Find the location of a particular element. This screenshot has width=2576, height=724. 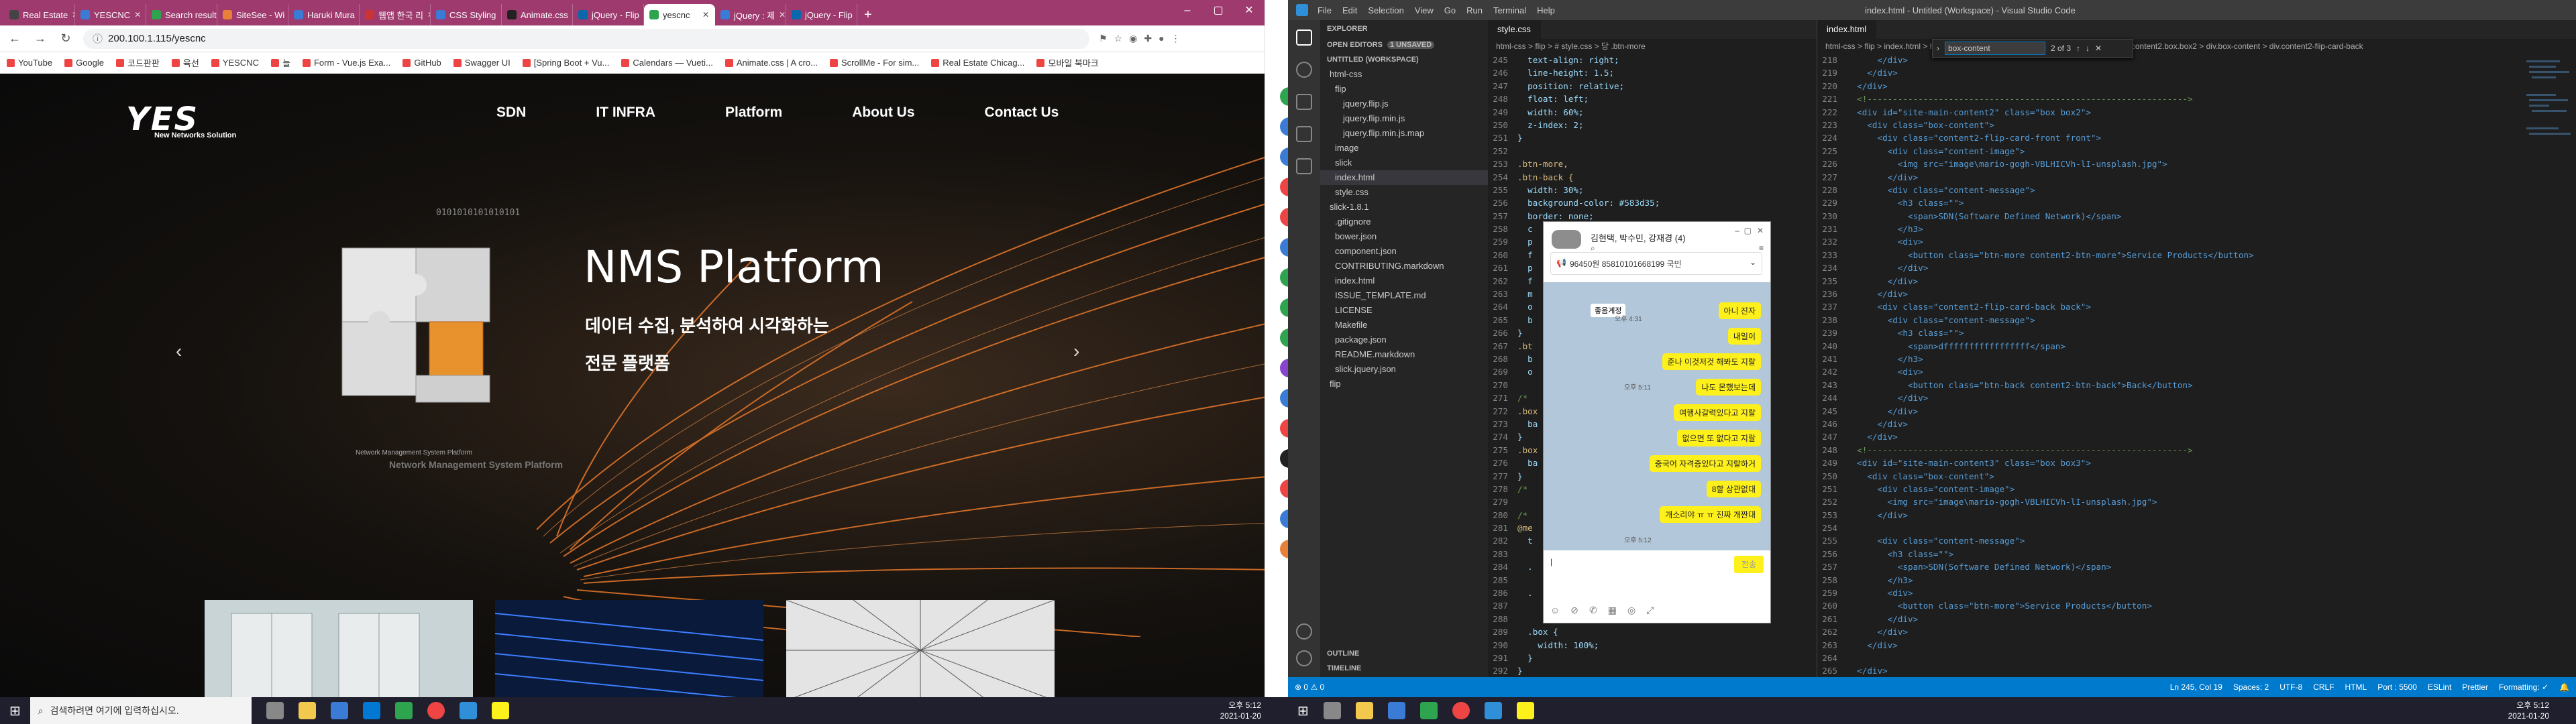

chat-message-bubble: 아니 진자 is located at coordinates (1739, 310).